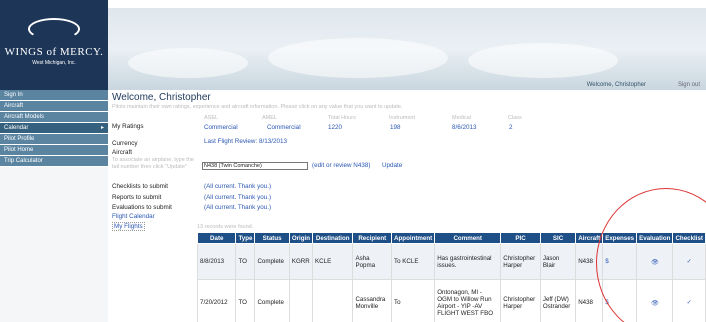  I want to click on cell-recipient: Asha Popma, so click(372, 261).